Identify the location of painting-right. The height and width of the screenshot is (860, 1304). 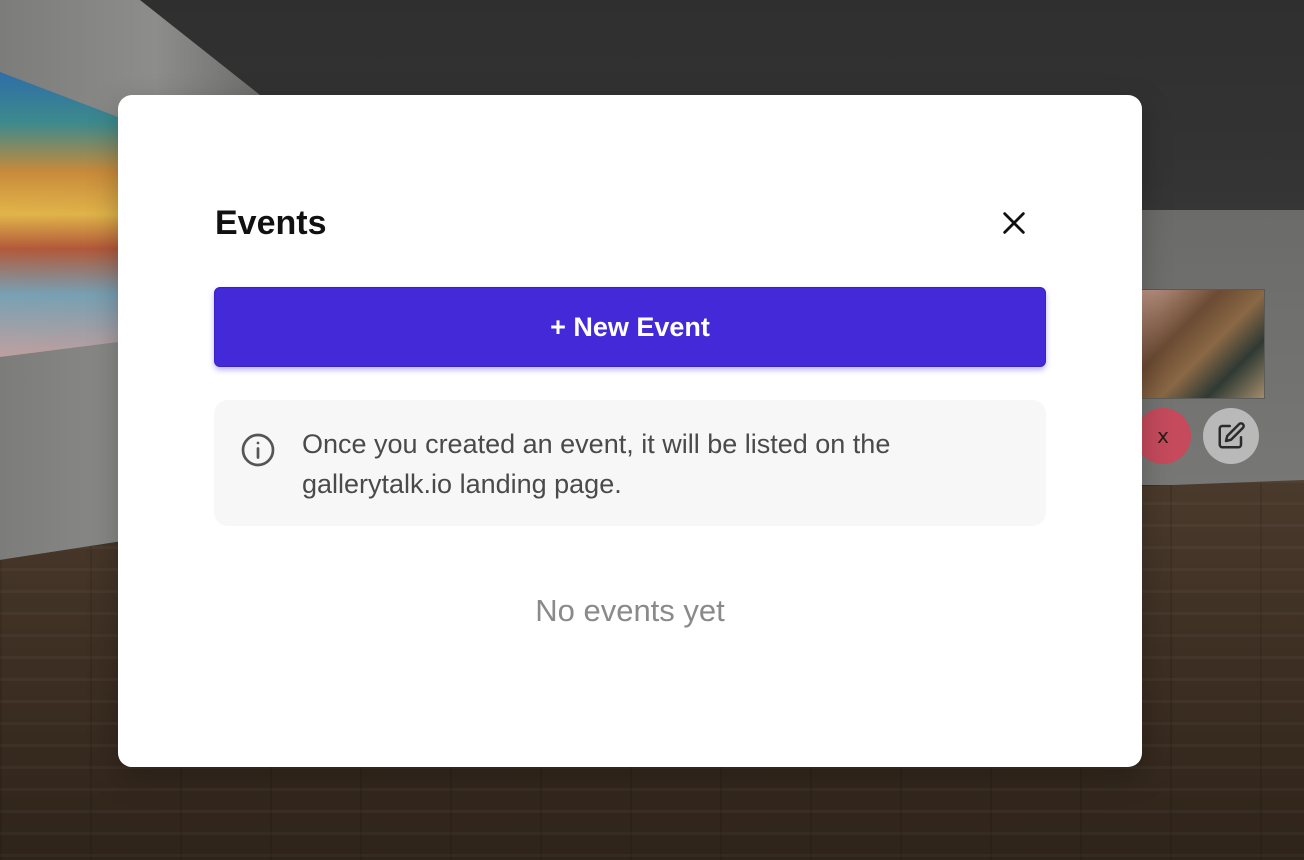
(1202, 344).